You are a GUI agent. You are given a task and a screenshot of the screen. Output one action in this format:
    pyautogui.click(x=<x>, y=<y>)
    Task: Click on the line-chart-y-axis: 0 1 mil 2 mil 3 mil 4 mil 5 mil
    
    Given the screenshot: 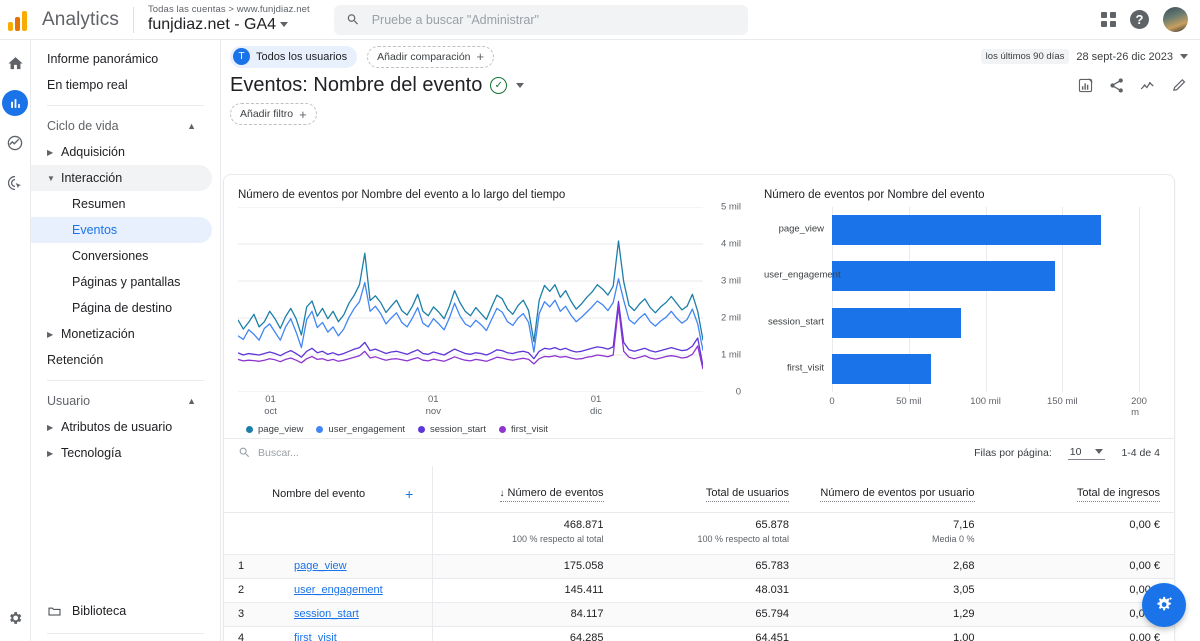 What is the action you would take?
    pyautogui.click(x=724, y=300)
    